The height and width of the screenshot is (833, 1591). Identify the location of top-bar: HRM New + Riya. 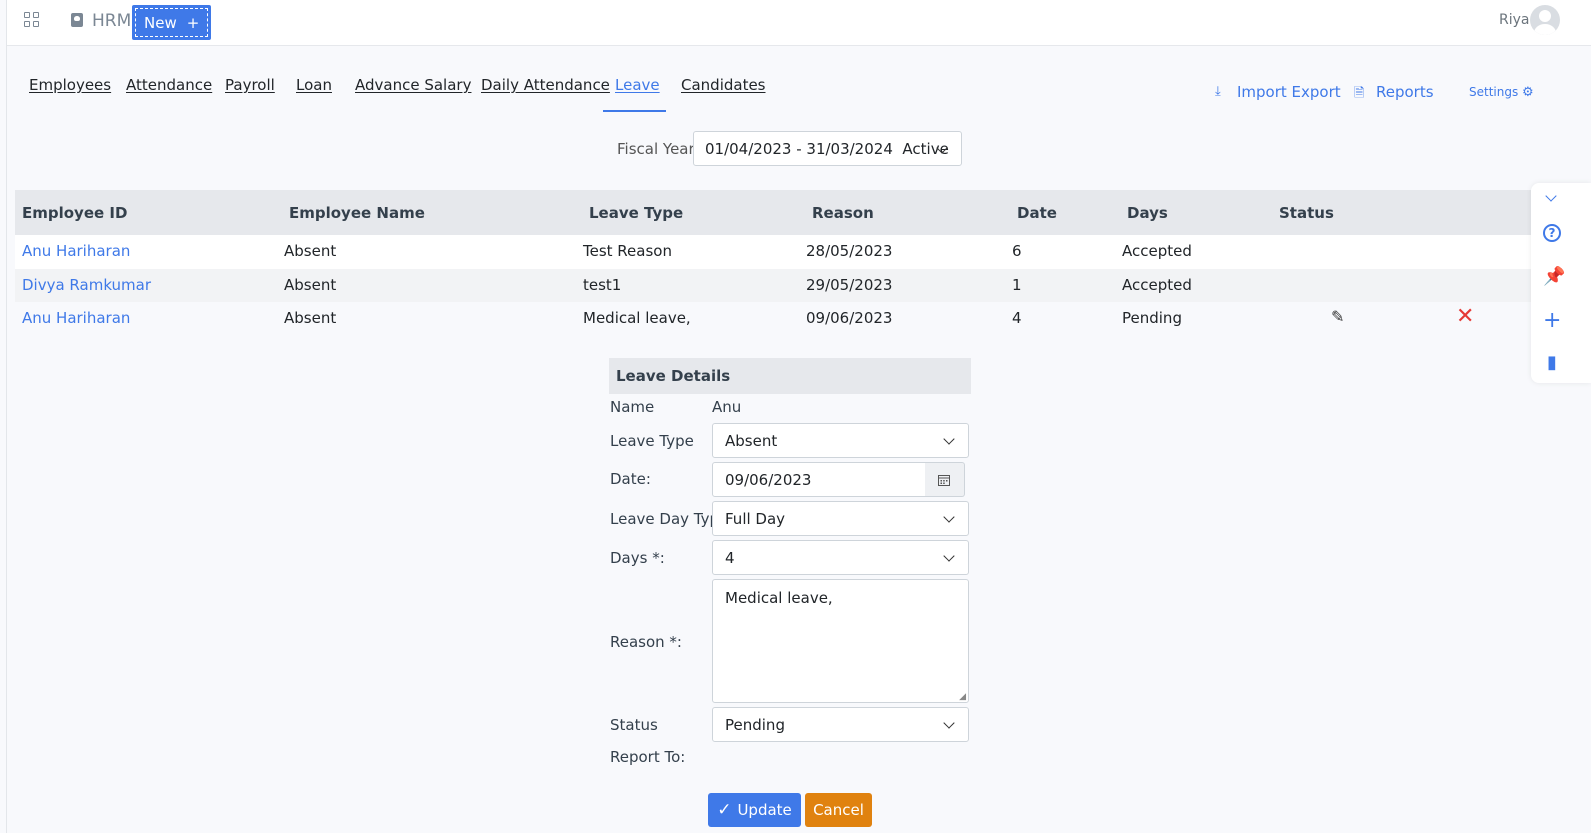
(799, 23).